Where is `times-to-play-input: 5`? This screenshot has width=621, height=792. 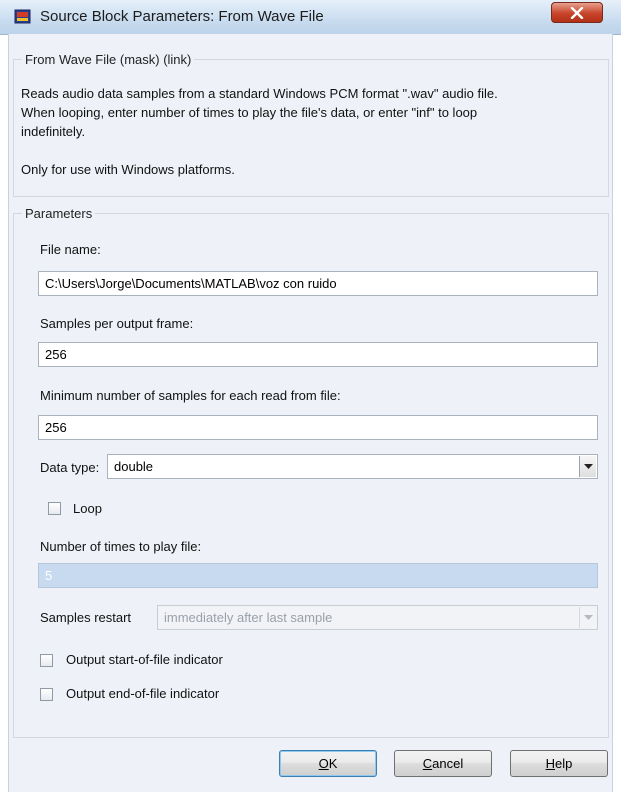 times-to-play-input: 5 is located at coordinates (318, 575).